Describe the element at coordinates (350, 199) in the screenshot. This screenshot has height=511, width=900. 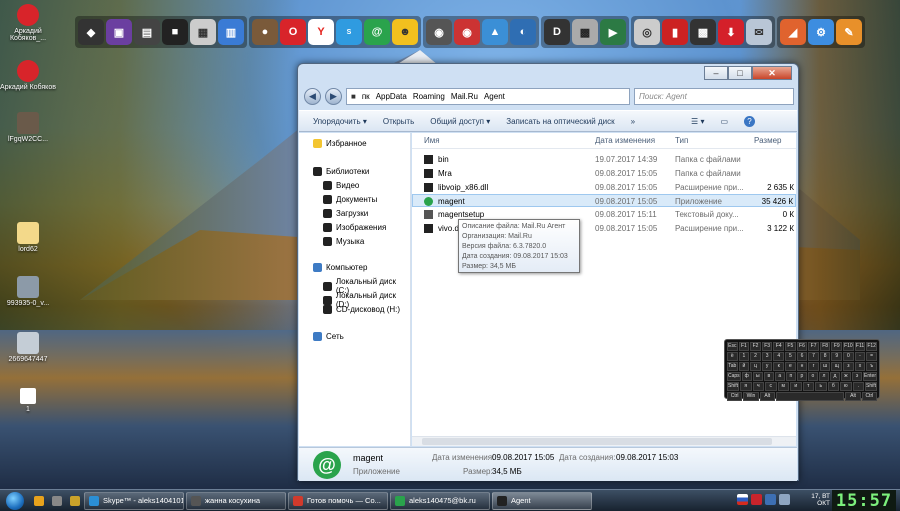
I see `nav-library-item: Документы` at that location.